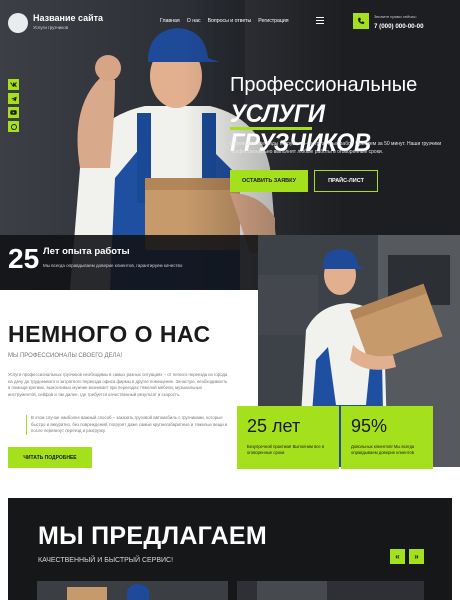 Image resolution: width=460 pixels, height=600 pixels. What do you see at coordinates (18, 23) in the screenshot?
I see `logo` at bounding box center [18, 23].